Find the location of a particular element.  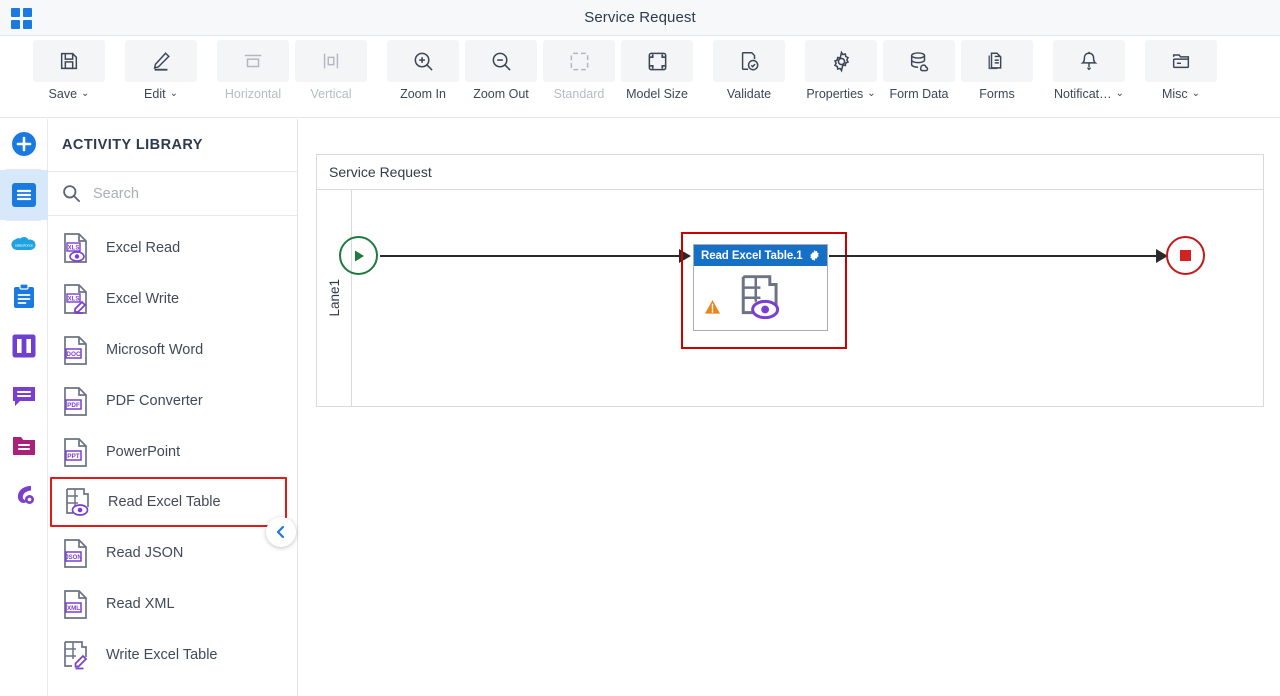

page-title: Service Request is located at coordinates (640, 17).